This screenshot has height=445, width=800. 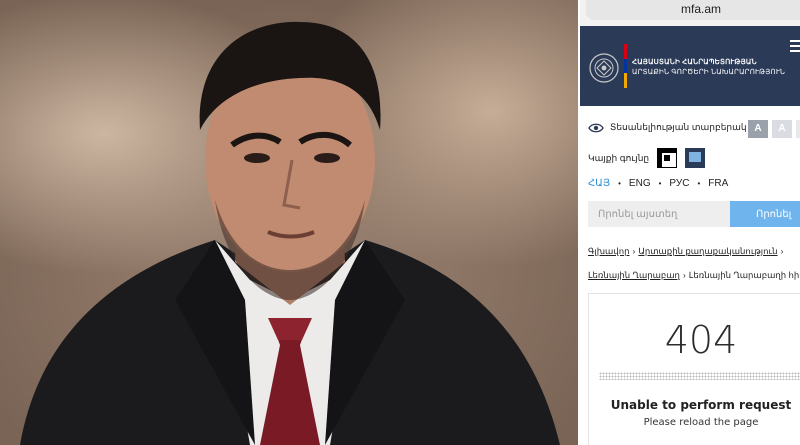 What do you see at coordinates (634, 275) in the screenshot?
I see `breadcrumb-nagorno-karabakh: Լեռնային Ղարաբաղ` at bounding box center [634, 275].